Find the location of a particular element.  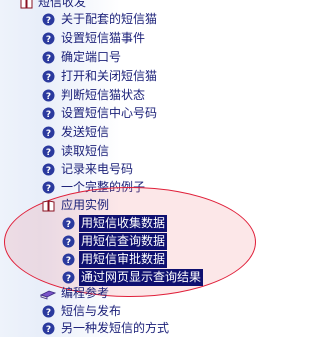

tree-book-sms: 短信收发 is located at coordinates (100, 5).